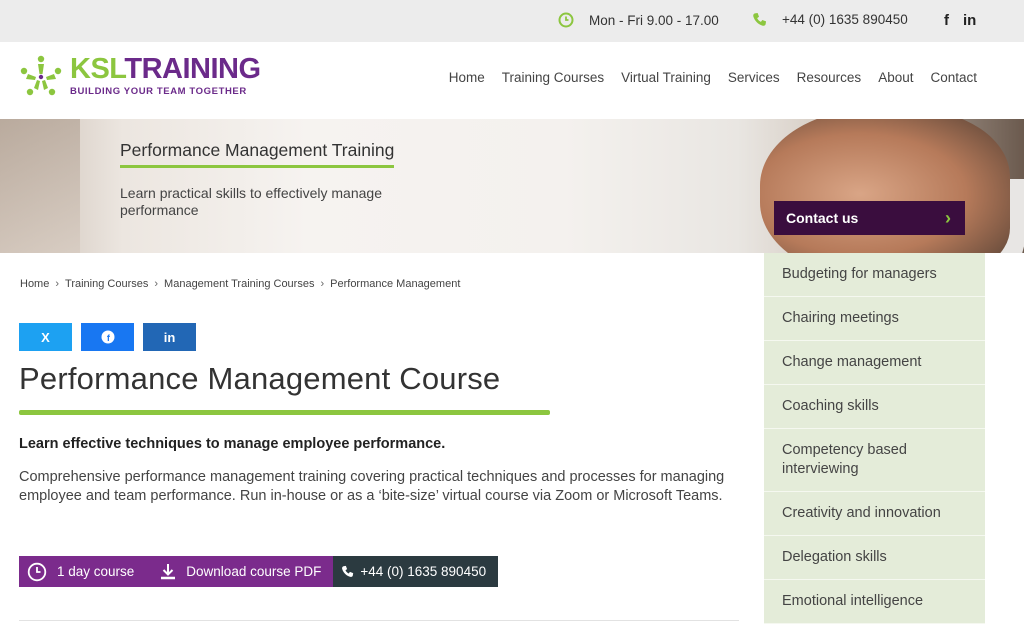 The height and width of the screenshot is (624, 1024). What do you see at coordinates (467, 77) in the screenshot?
I see `nav-home: Home` at bounding box center [467, 77].